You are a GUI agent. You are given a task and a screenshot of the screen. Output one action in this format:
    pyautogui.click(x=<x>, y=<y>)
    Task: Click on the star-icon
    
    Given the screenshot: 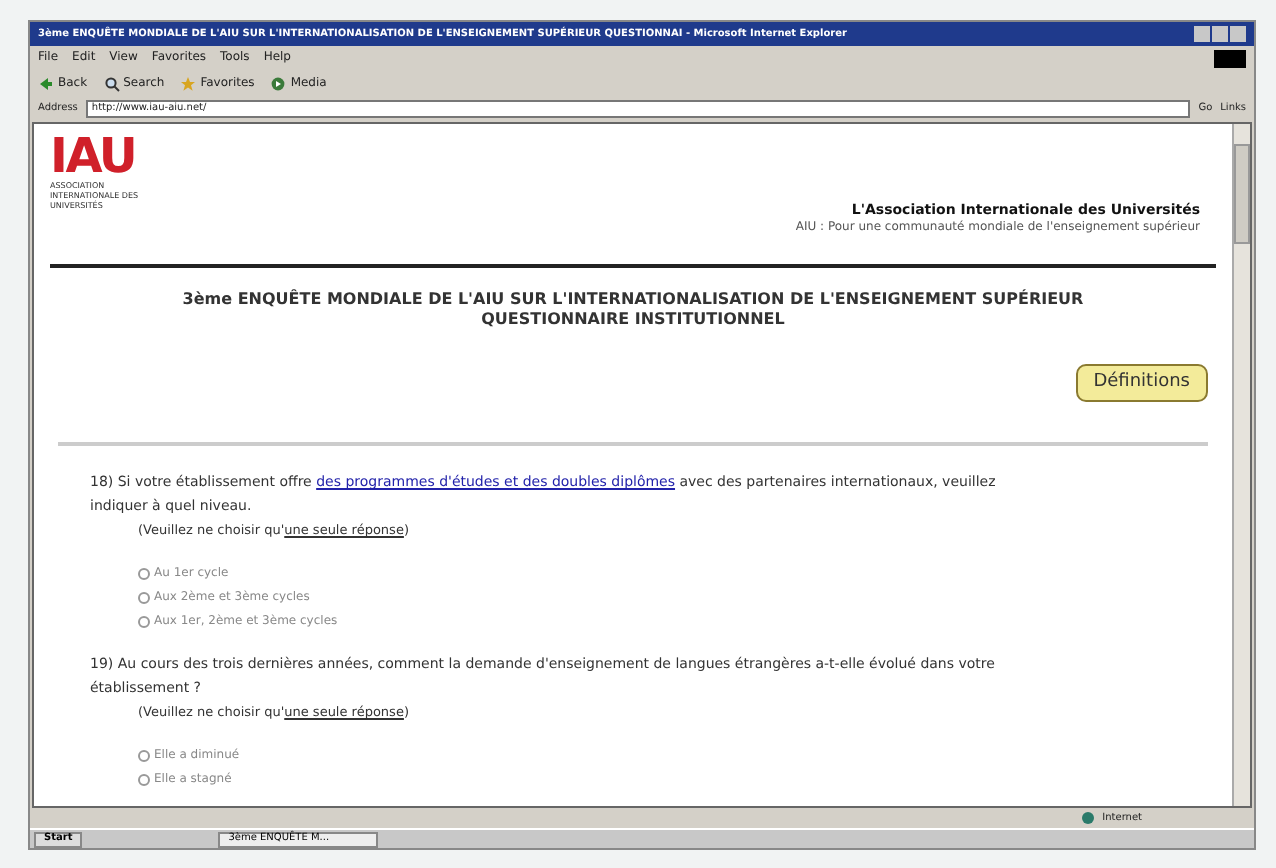 What is the action you would take?
    pyautogui.click(x=188, y=83)
    